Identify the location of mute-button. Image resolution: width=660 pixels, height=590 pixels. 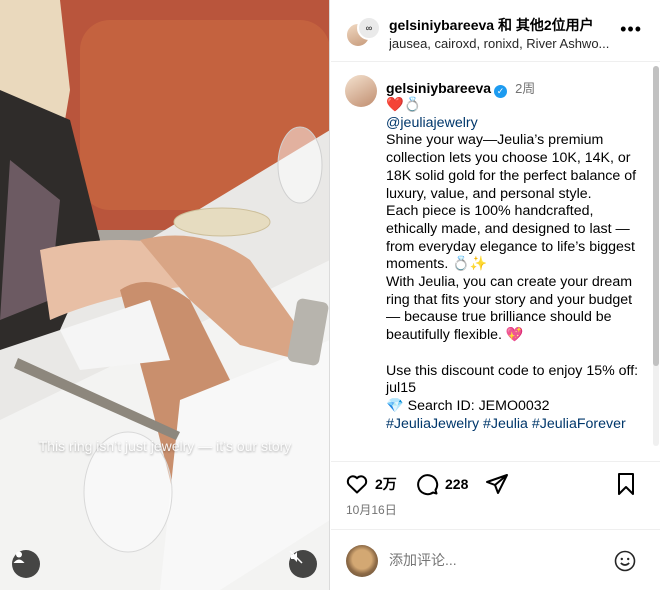
(303, 564).